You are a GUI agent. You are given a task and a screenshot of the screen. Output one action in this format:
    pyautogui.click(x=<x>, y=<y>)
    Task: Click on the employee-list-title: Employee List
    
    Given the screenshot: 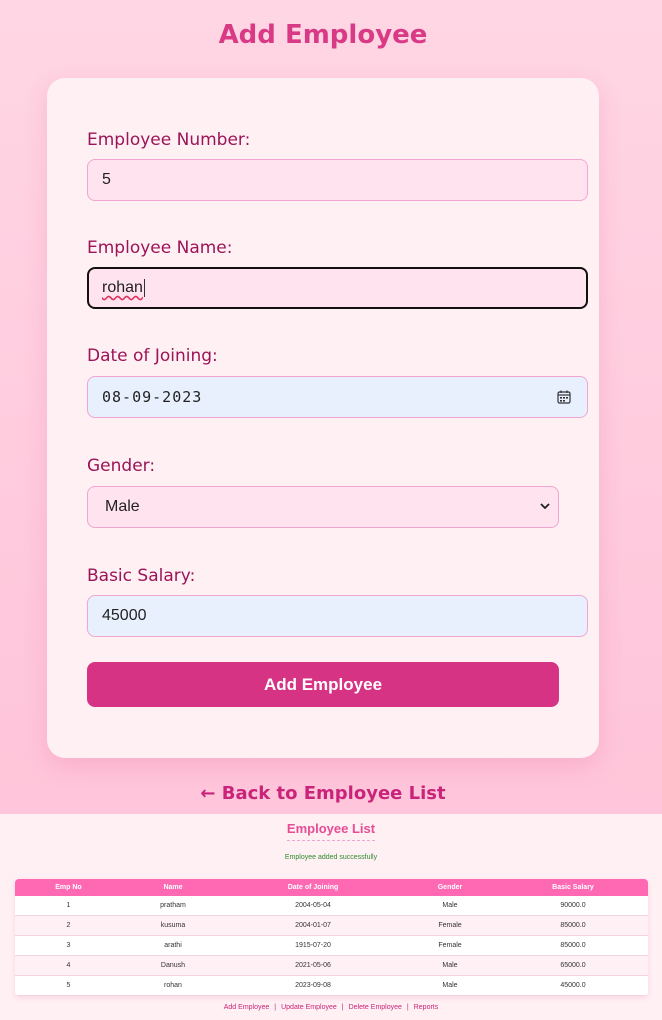 What is the action you would take?
    pyautogui.click(x=331, y=831)
    